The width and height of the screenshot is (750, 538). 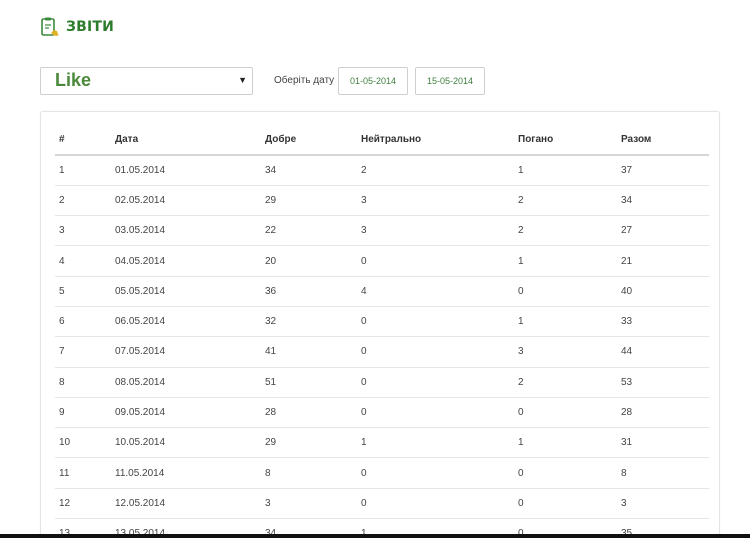 I want to click on cell-date: 10.05.2014, so click(x=186, y=442).